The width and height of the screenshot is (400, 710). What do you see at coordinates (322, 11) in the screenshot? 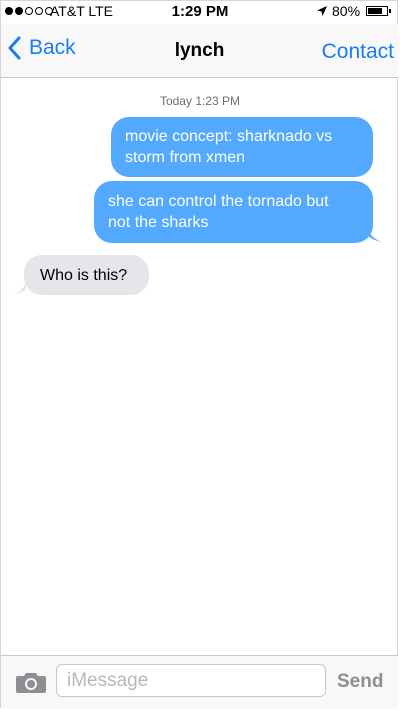
I see `location-arrow-icon` at bounding box center [322, 11].